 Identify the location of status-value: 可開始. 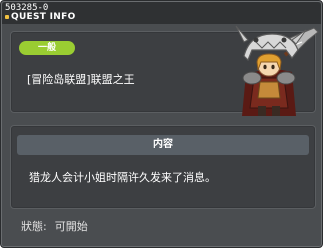
(71, 226).